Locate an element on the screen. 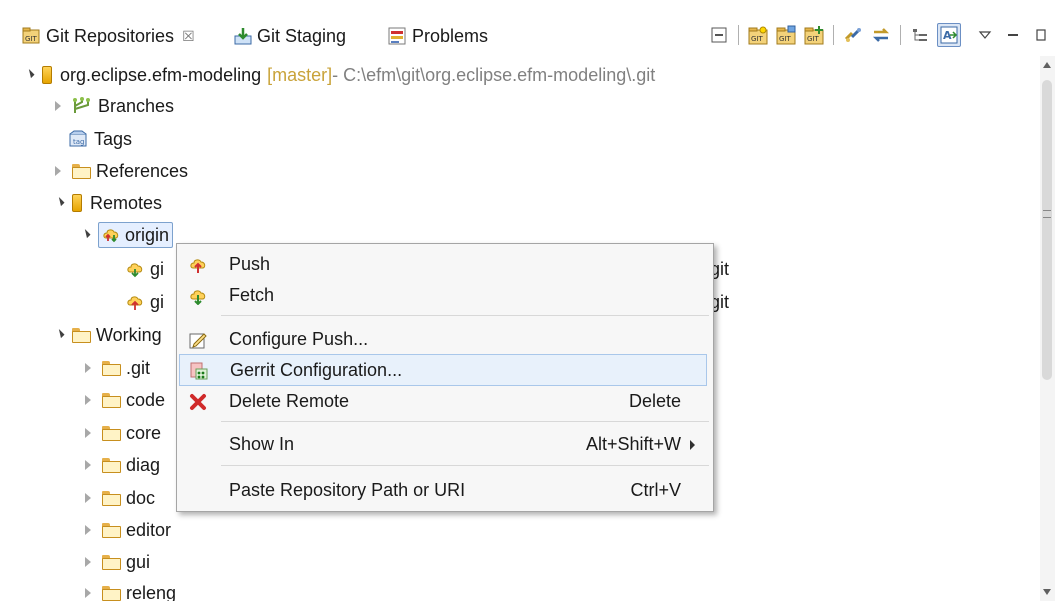  view-menu-button is located at coordinates (985, 35).